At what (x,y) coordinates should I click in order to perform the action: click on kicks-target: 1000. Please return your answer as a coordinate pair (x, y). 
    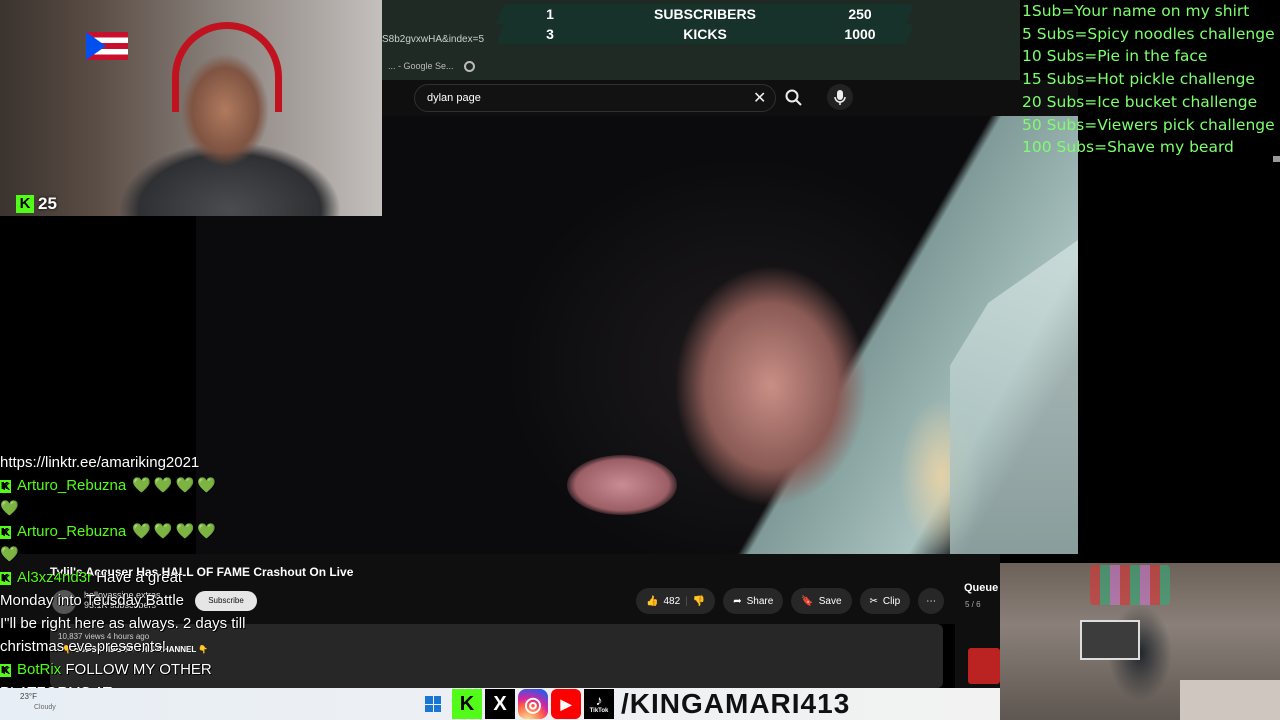
    Looking at the image, I should click on (860, 34).